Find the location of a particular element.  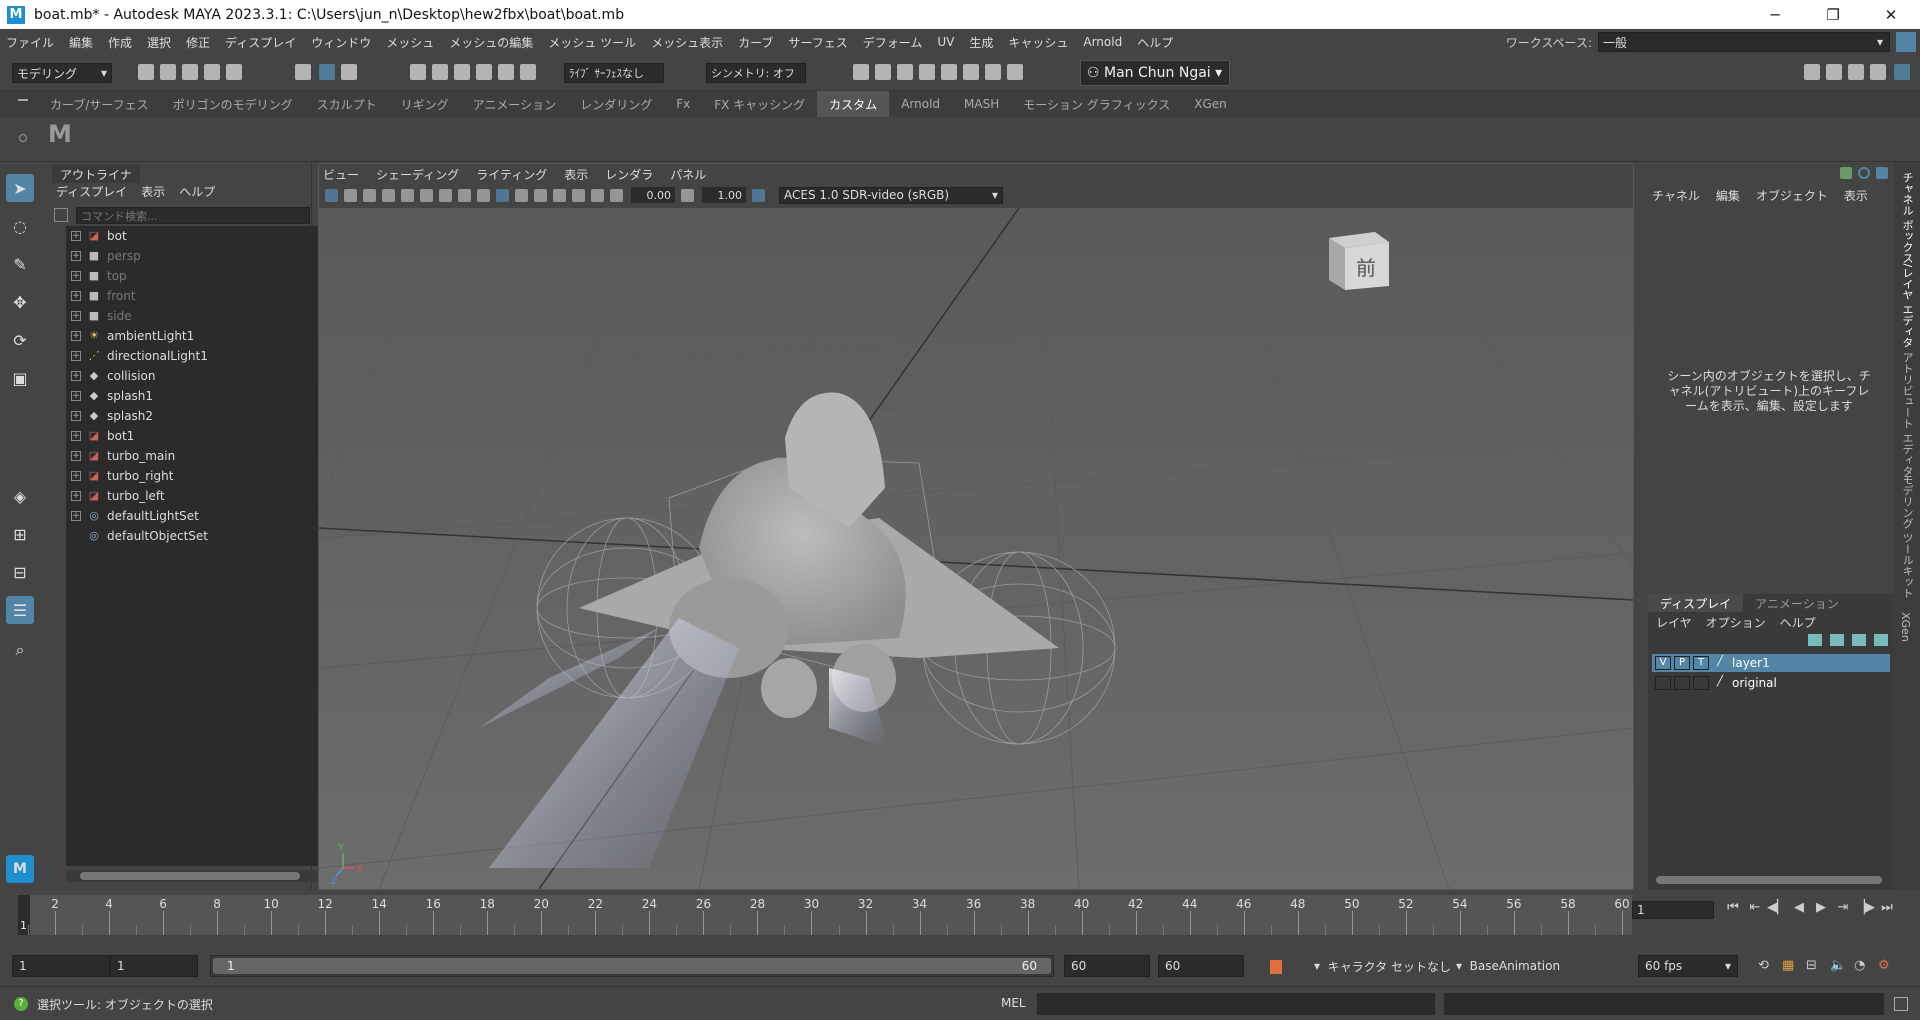

render-current-icon is located at coordinates (883, 72).